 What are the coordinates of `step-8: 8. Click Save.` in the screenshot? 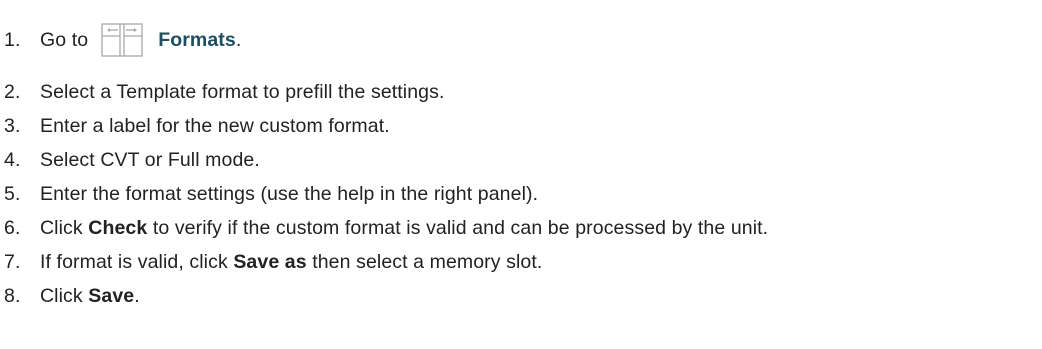 It's located at (70, 296).